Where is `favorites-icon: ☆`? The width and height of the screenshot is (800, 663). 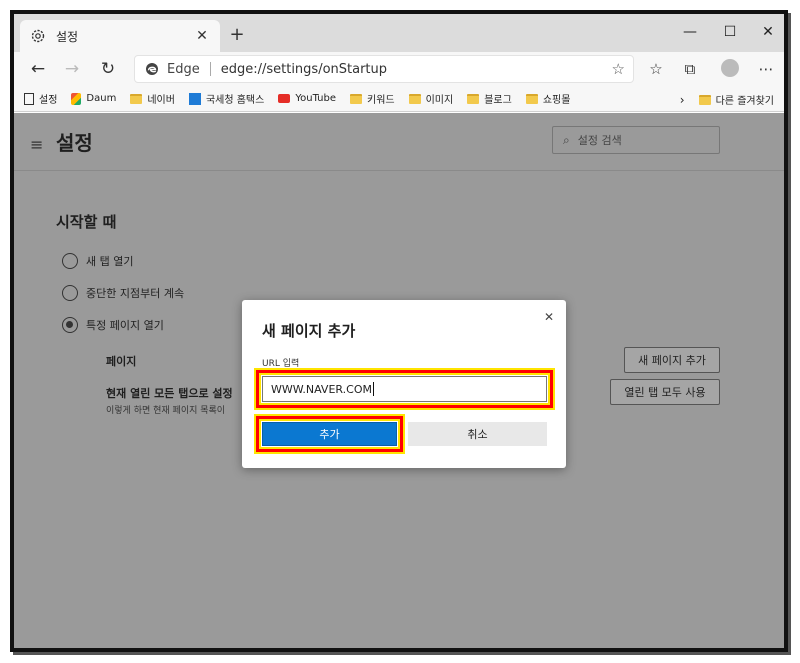 favorites-icon: ☆ is located at coordinates (656, 69).